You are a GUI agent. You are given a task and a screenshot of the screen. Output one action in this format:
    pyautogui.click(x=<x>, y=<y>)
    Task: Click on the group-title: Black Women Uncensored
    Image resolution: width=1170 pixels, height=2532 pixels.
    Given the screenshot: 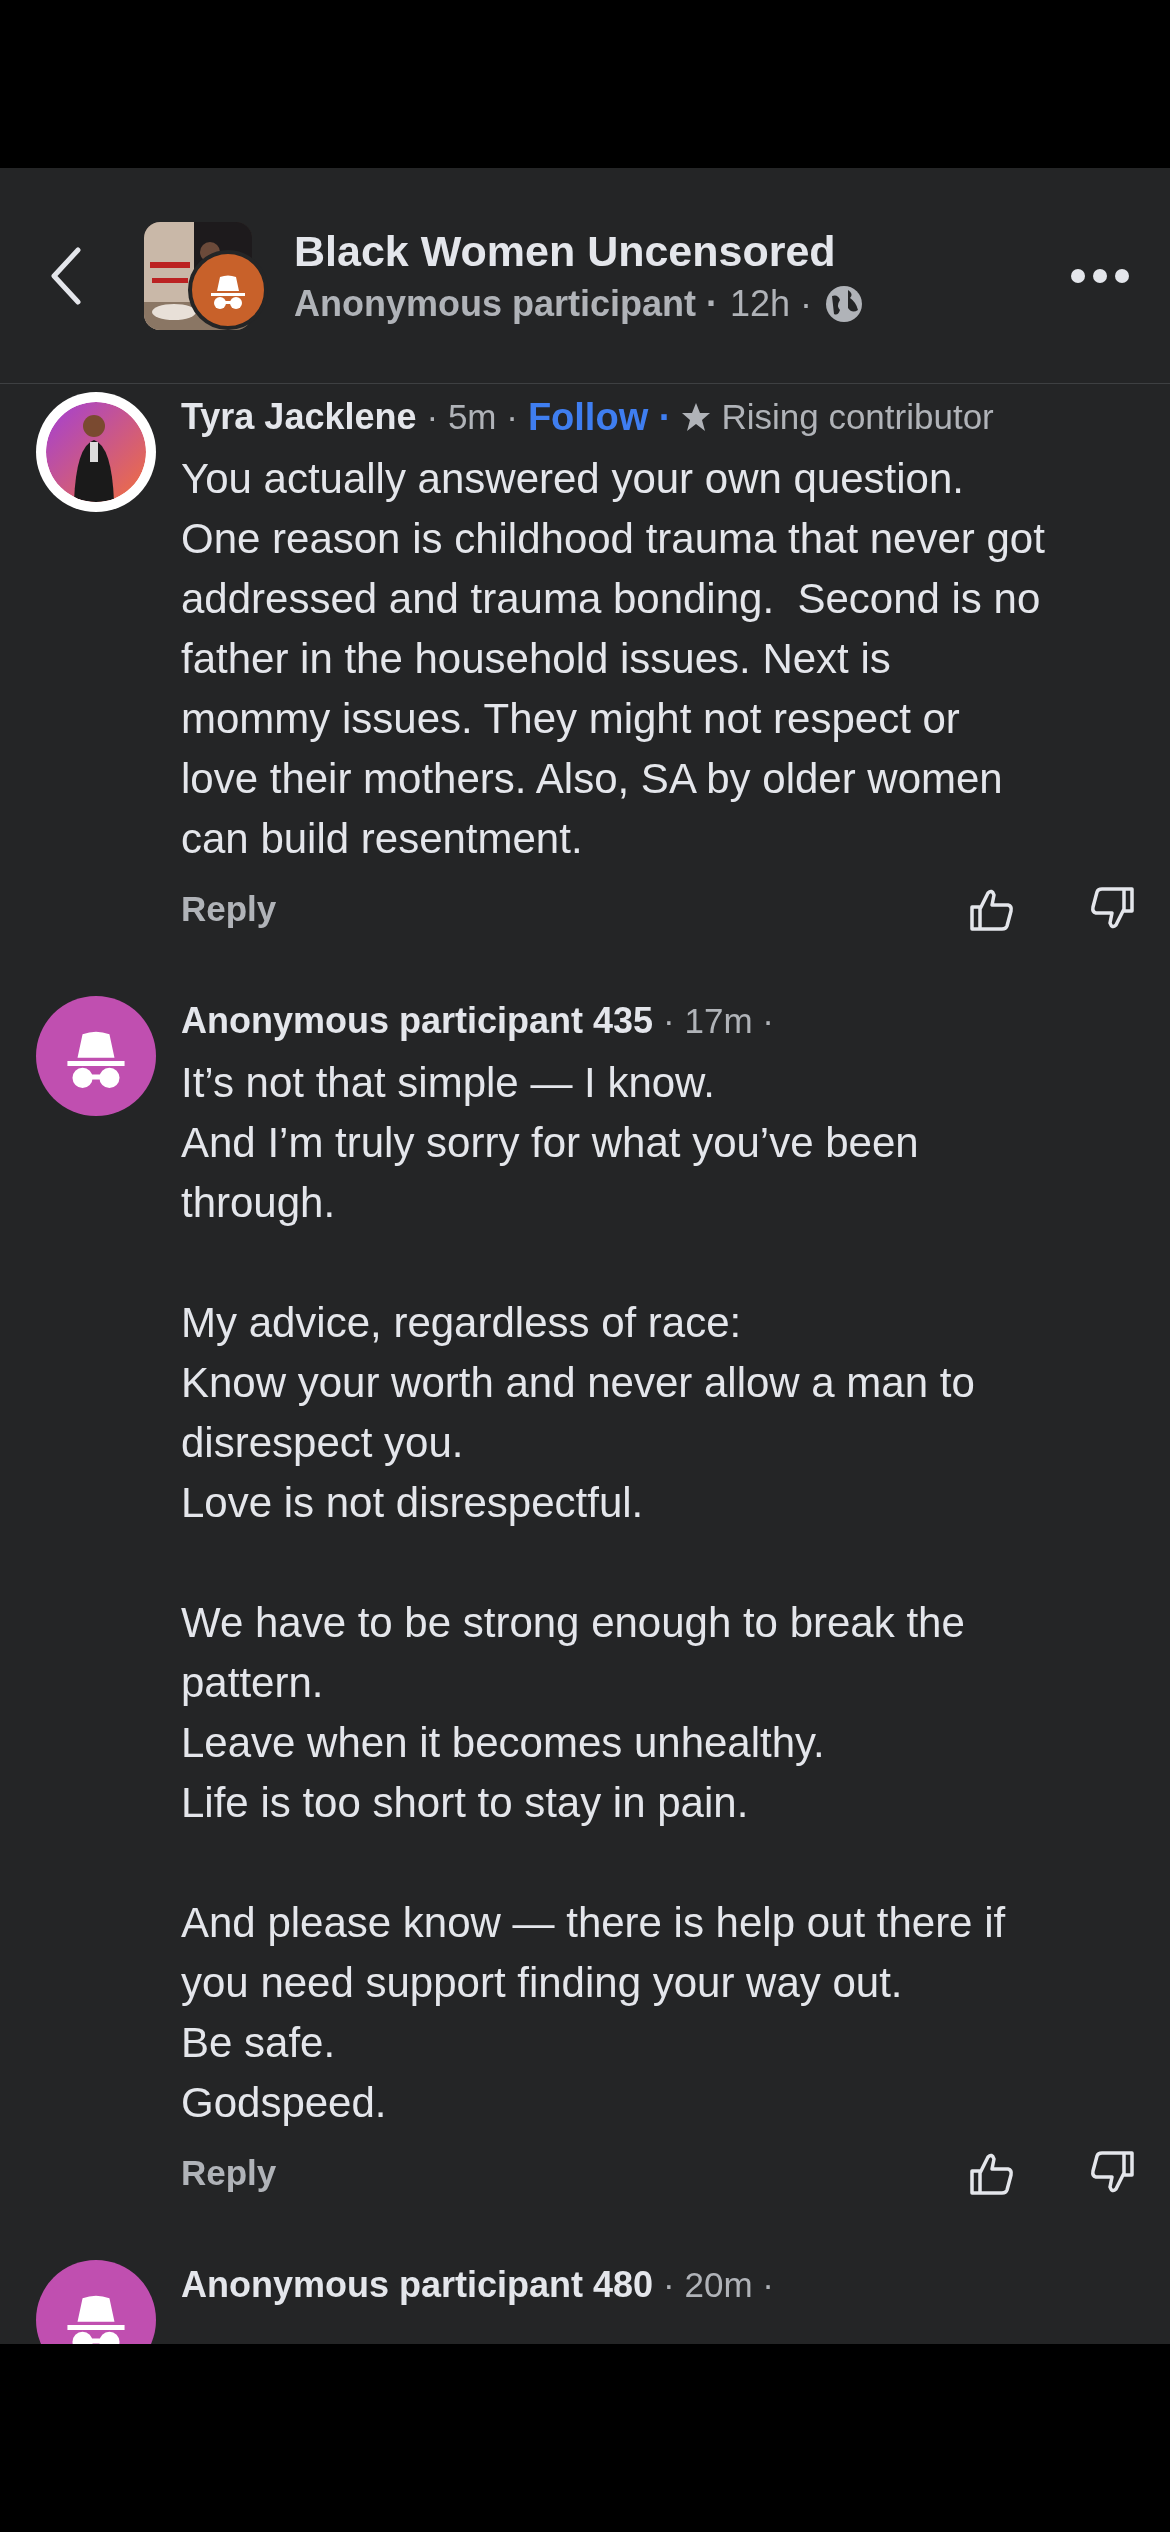 What is the action you would take?
    pyautogui.click(x=565, y=251)
    